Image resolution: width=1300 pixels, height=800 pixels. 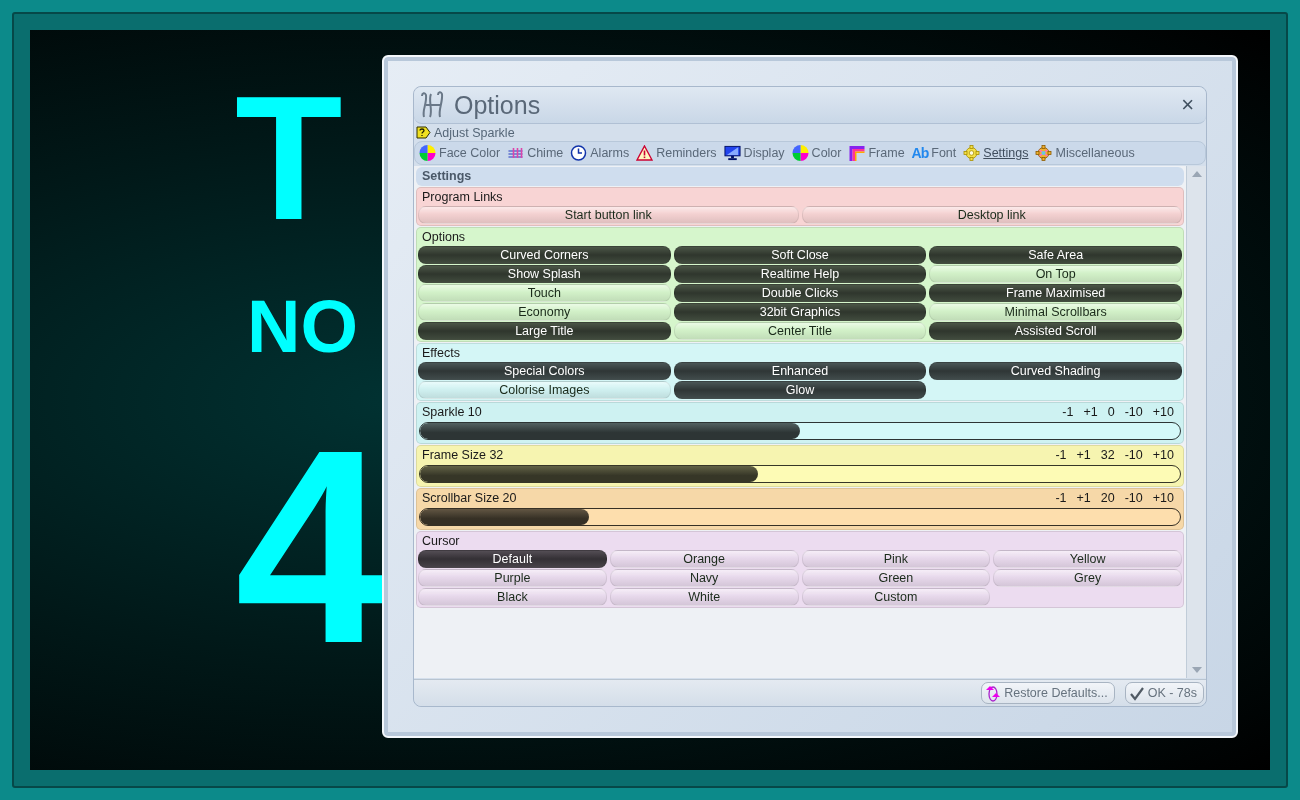 What do you see at coordinates (608, 215) in the screenshot?
I see `toggle-button: Start button link` at bounding box center [608, 215].